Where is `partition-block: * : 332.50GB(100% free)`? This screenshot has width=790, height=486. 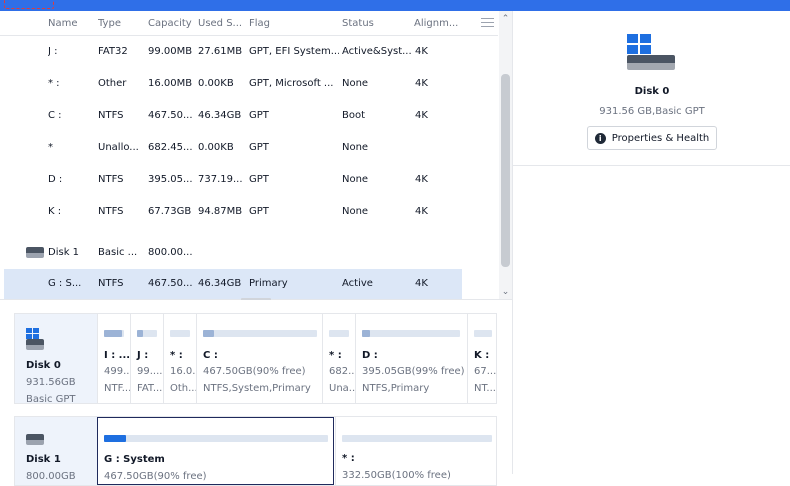 partition-block: * : 332.50GB(100% free) is located at coordinates (415, 451).